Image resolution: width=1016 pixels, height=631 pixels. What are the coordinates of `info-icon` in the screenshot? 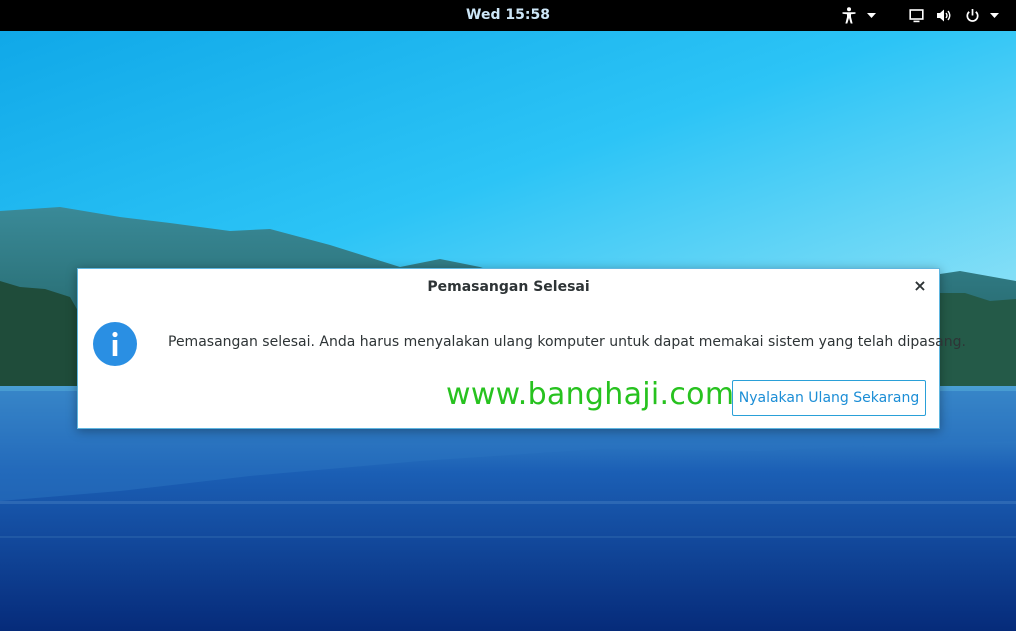 It's located at (115, 344).